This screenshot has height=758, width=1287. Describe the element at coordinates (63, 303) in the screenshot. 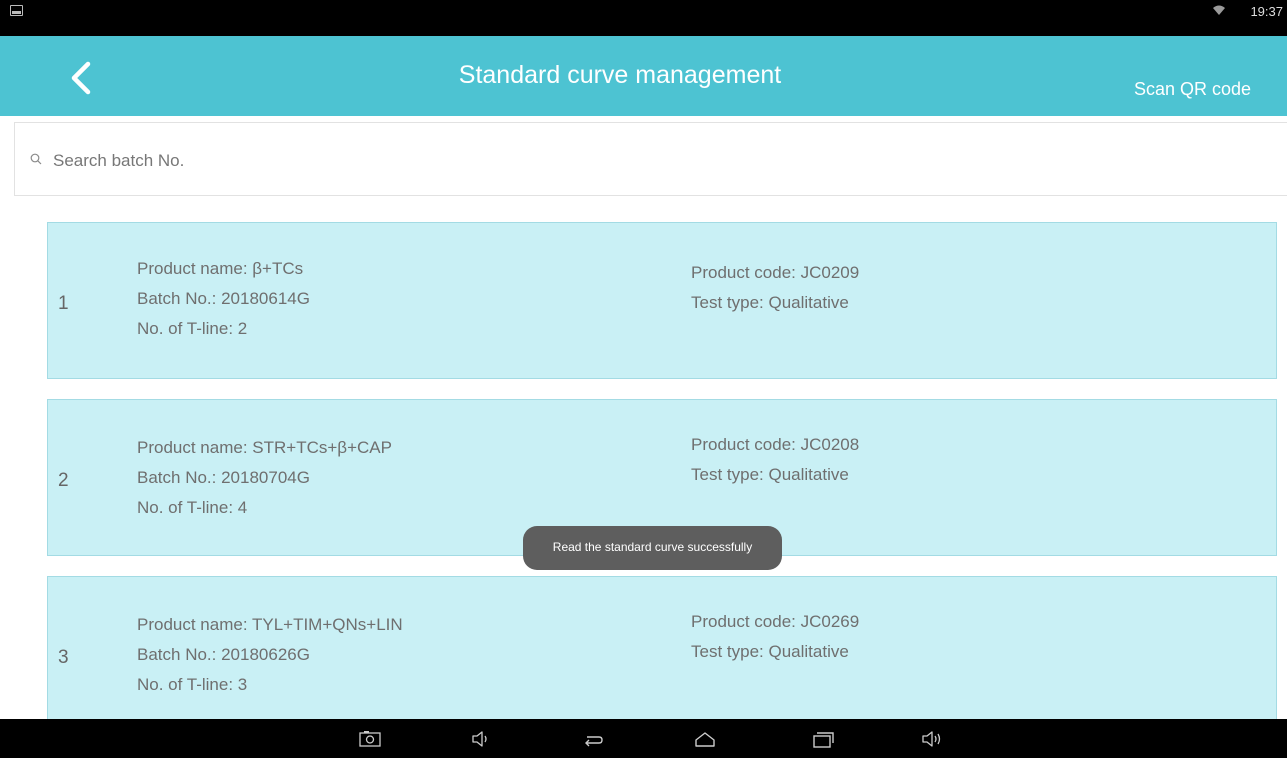

I see `item-index: 1` at that location.